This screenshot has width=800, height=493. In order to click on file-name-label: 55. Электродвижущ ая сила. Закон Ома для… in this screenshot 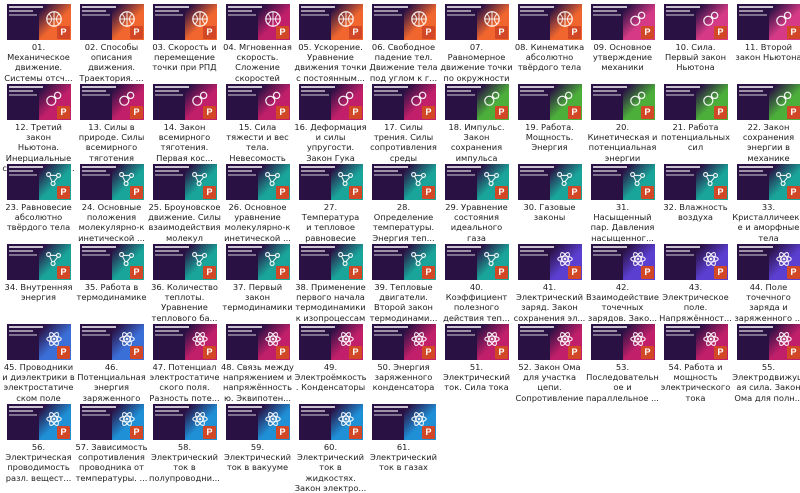, I will do `click(766, 382)`.